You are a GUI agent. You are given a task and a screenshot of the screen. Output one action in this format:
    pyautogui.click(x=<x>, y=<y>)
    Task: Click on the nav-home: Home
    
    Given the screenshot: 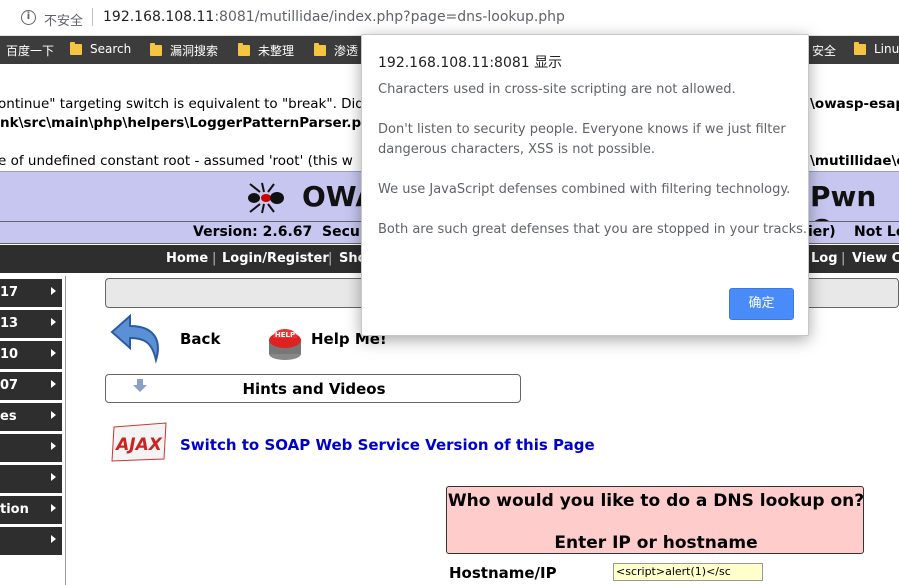 What is the action you would take?
    pyautogui.click(x=187, y=258)
    